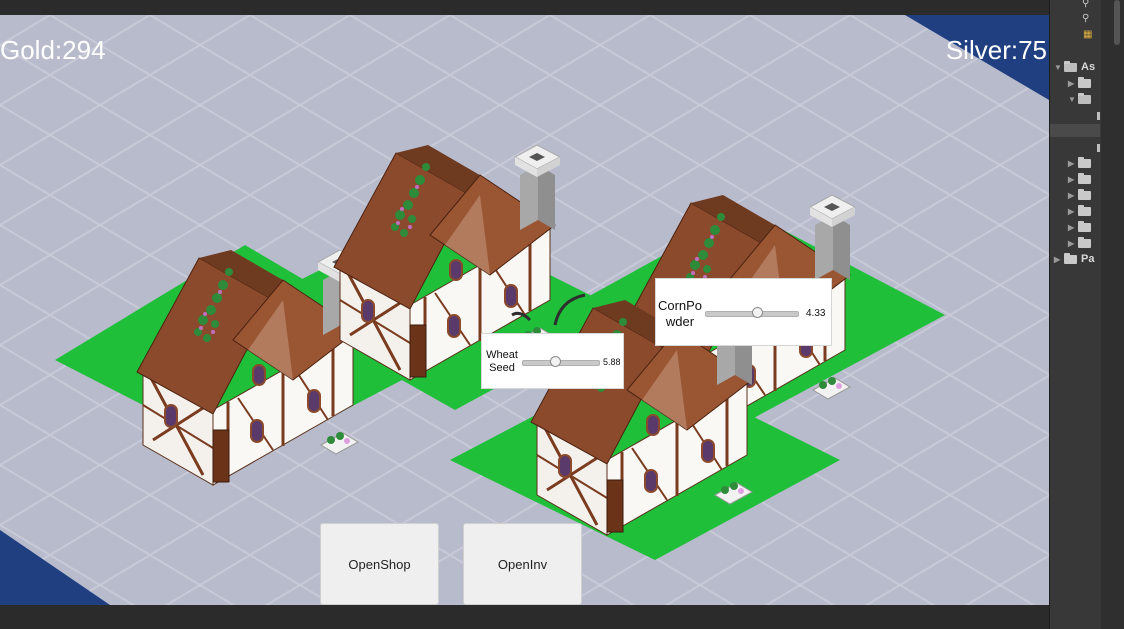 The image size is (1124, 629). I want to click on wheat-seed-label: Wheat Seed, so click(502, 361).